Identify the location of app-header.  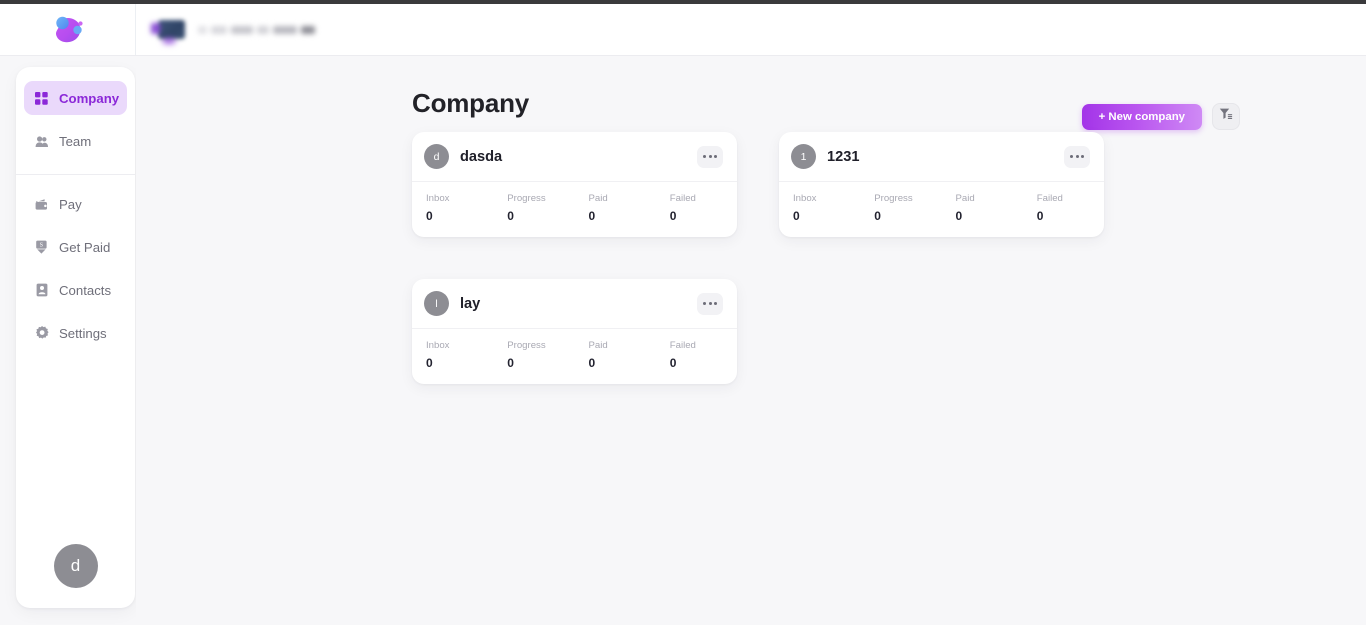
(683, 29).